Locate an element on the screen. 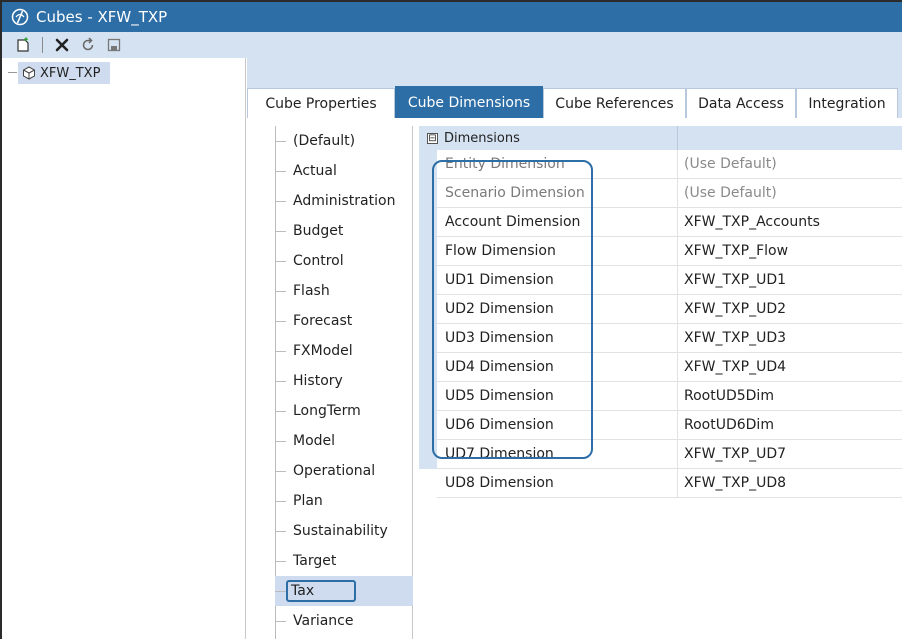 Image resolution: width=902 pixels, height=639 pixels. grid-row-value: XFW_TXP_Flow is located at coordinates (789, 251).